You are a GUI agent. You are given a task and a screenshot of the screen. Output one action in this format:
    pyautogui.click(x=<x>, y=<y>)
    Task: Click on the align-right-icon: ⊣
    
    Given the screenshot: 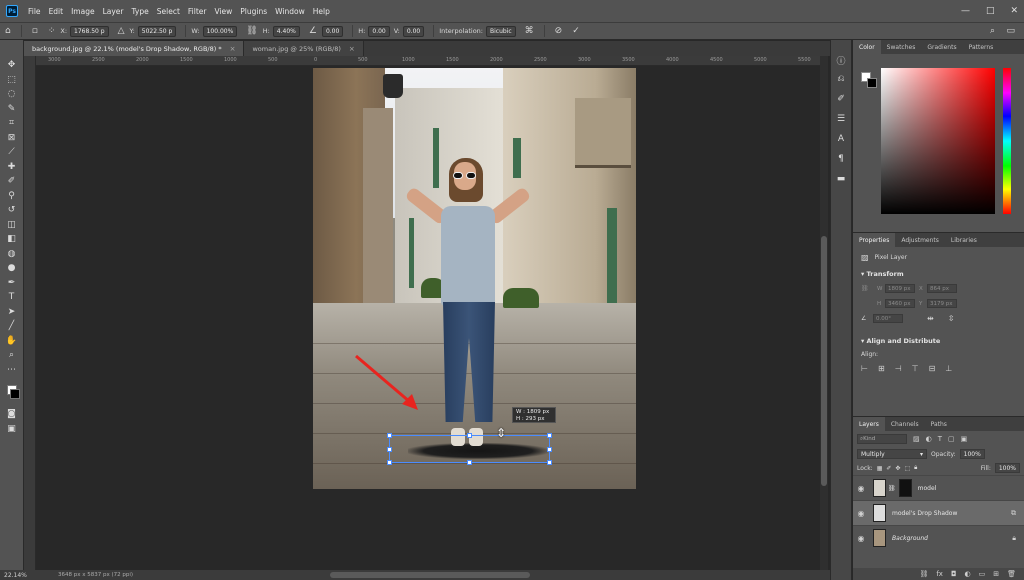 What is the action you would take?
    pyautogui.click(x=898, y=368)
    